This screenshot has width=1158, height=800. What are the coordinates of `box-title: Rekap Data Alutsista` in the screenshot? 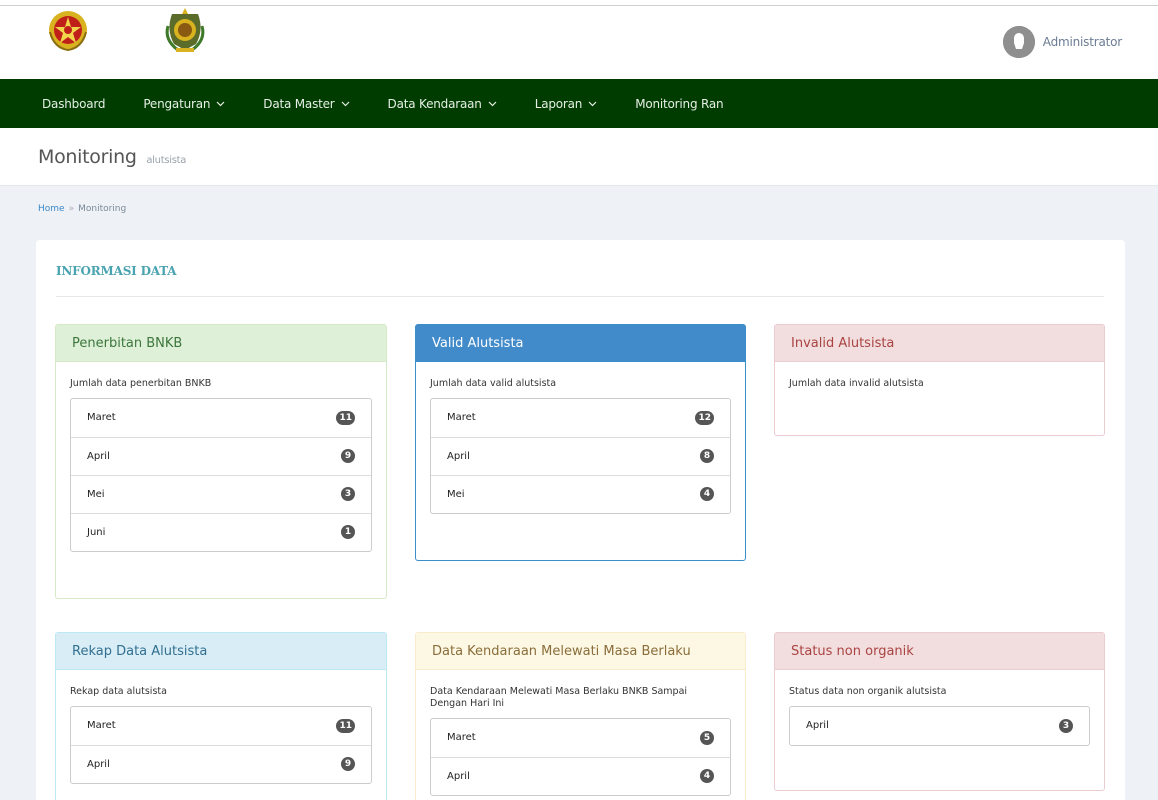 It's located at (221, 651).